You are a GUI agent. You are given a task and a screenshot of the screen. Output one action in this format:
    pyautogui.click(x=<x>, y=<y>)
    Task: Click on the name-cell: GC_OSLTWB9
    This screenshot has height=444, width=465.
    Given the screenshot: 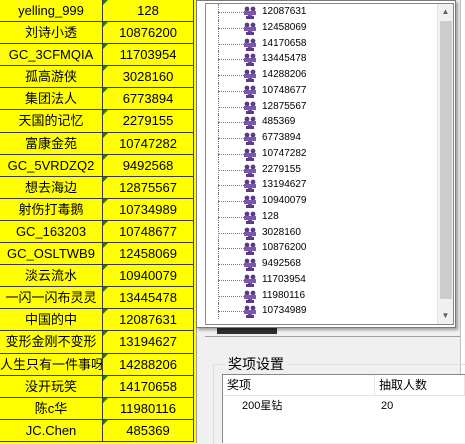 What is the action you would take?
    pyautogui.click(x=51, y=254)
    